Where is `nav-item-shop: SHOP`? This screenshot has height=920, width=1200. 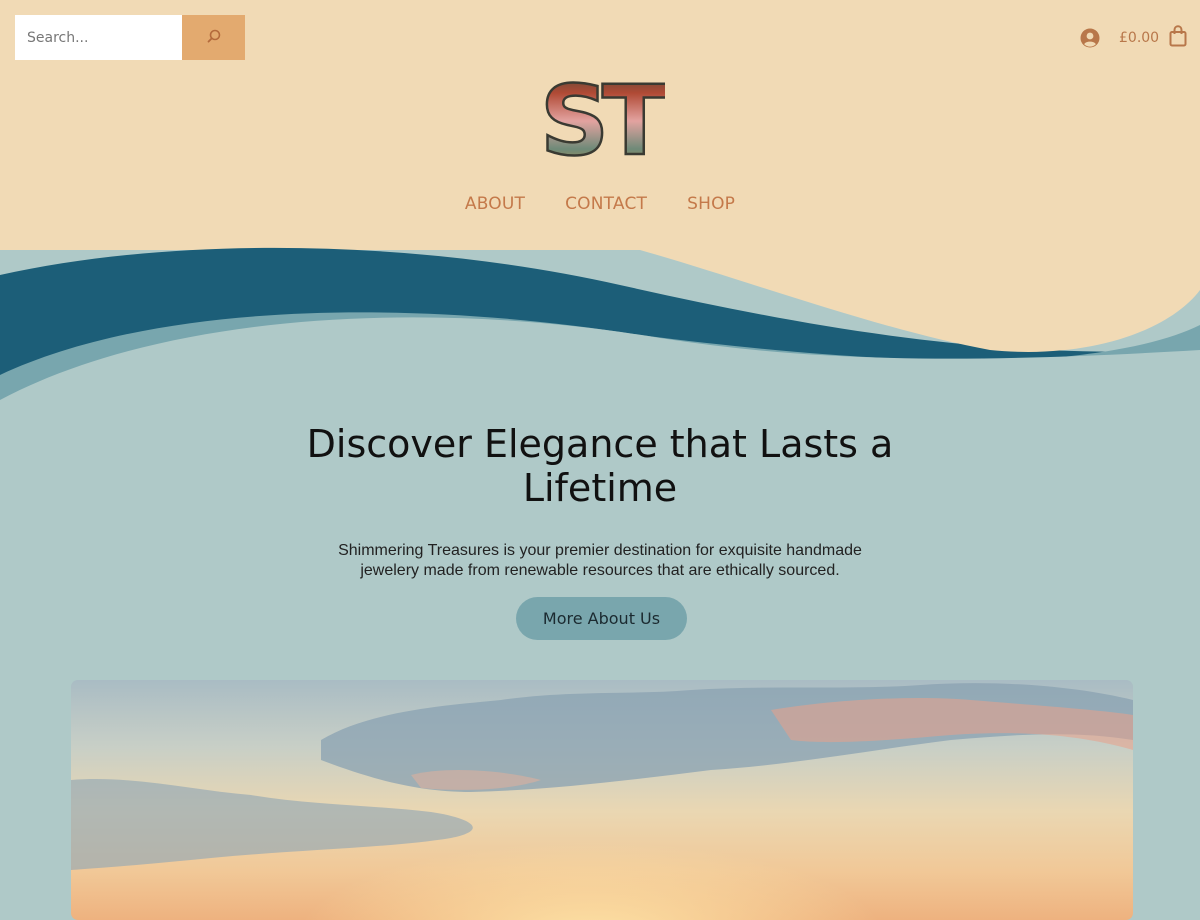 nav-item-shop: SHOP is located at coordinates (711, 204).